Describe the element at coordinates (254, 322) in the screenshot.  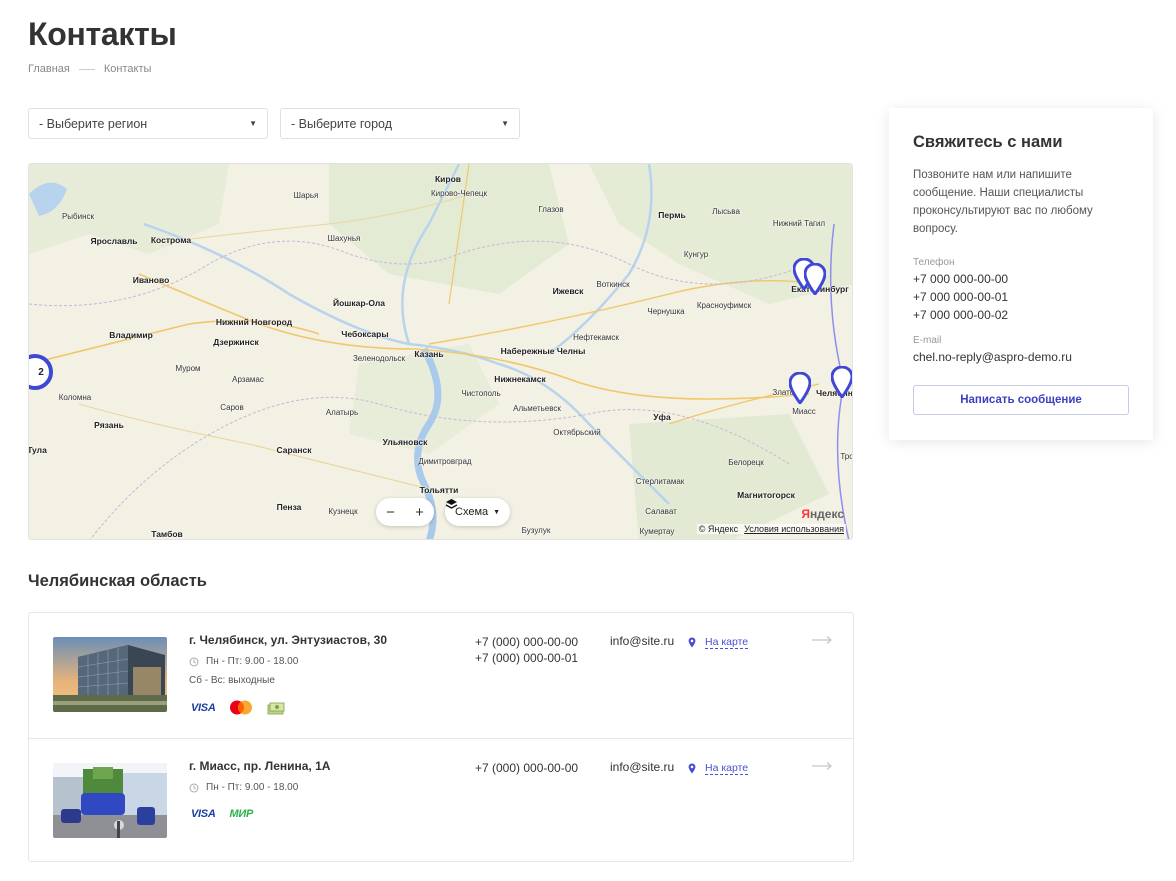
I see `map-city-label: Нижний Новгород` at that location.